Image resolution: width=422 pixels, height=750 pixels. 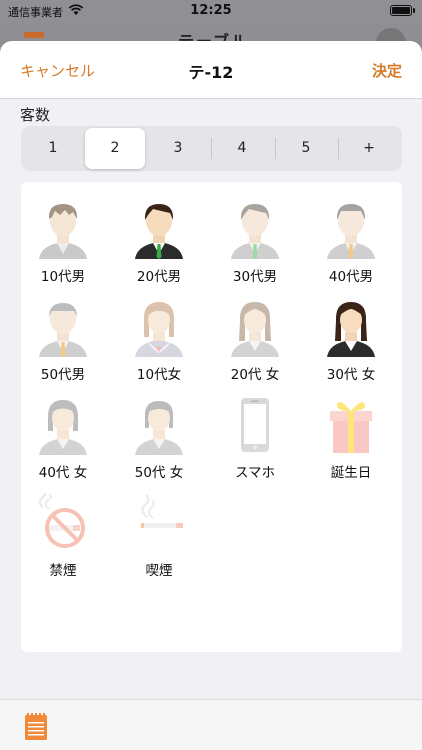 I want to click on guest-count-option-5: 5, so click(x=306, y=148).